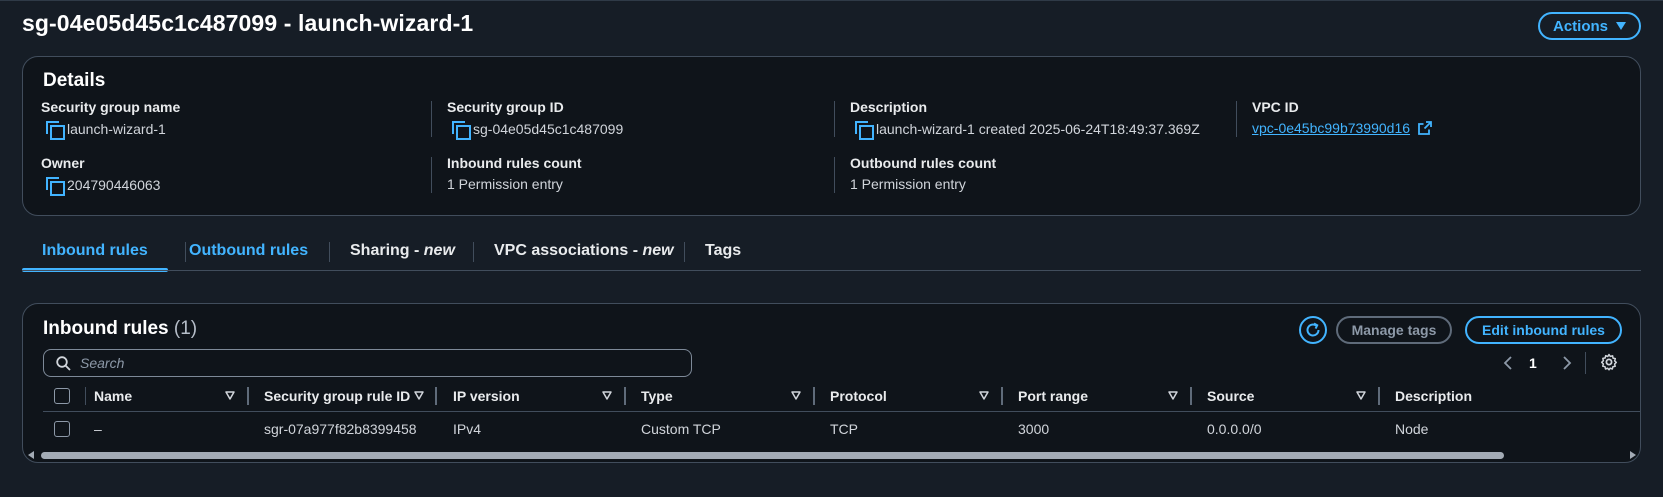  Describe the element at coordinates (402, 252) in the screenshot. I see `tab-sharing: Sharing - new` at that location.